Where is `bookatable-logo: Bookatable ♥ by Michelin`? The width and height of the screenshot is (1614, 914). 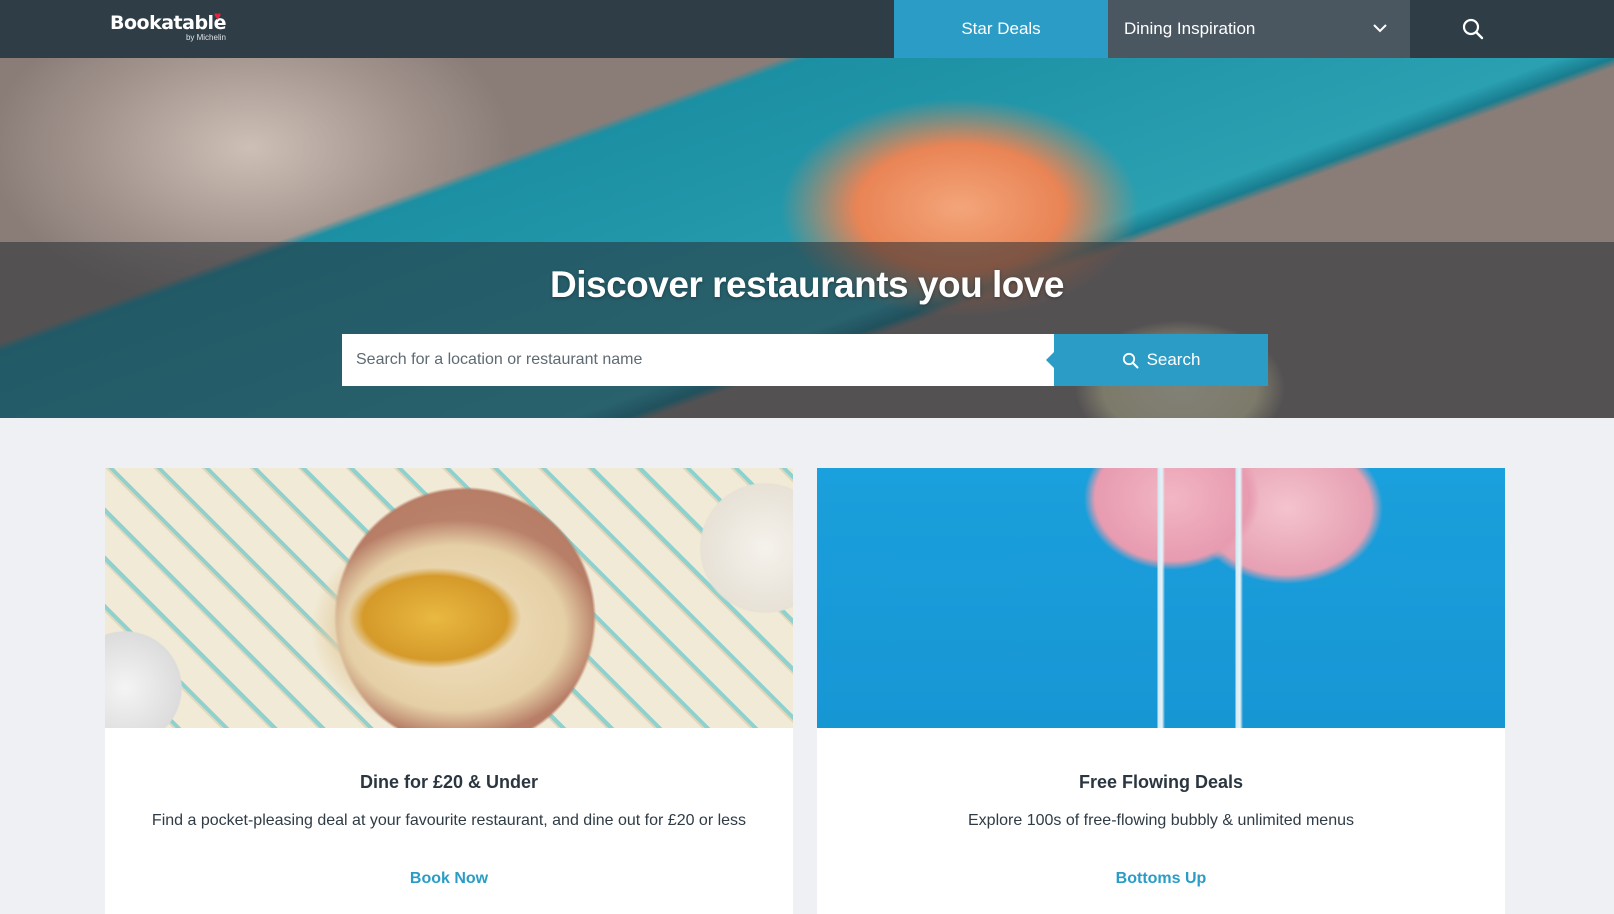 bookatable-logo: Bookatable ♥ by Michelin is located at coordinates (168, 25).